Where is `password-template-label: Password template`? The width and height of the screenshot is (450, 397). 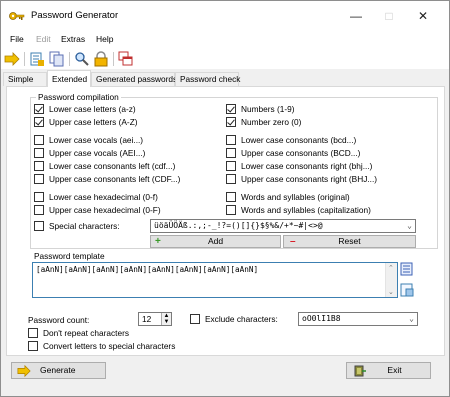
password-template-label: Password template is located at coordinates (69, 256).